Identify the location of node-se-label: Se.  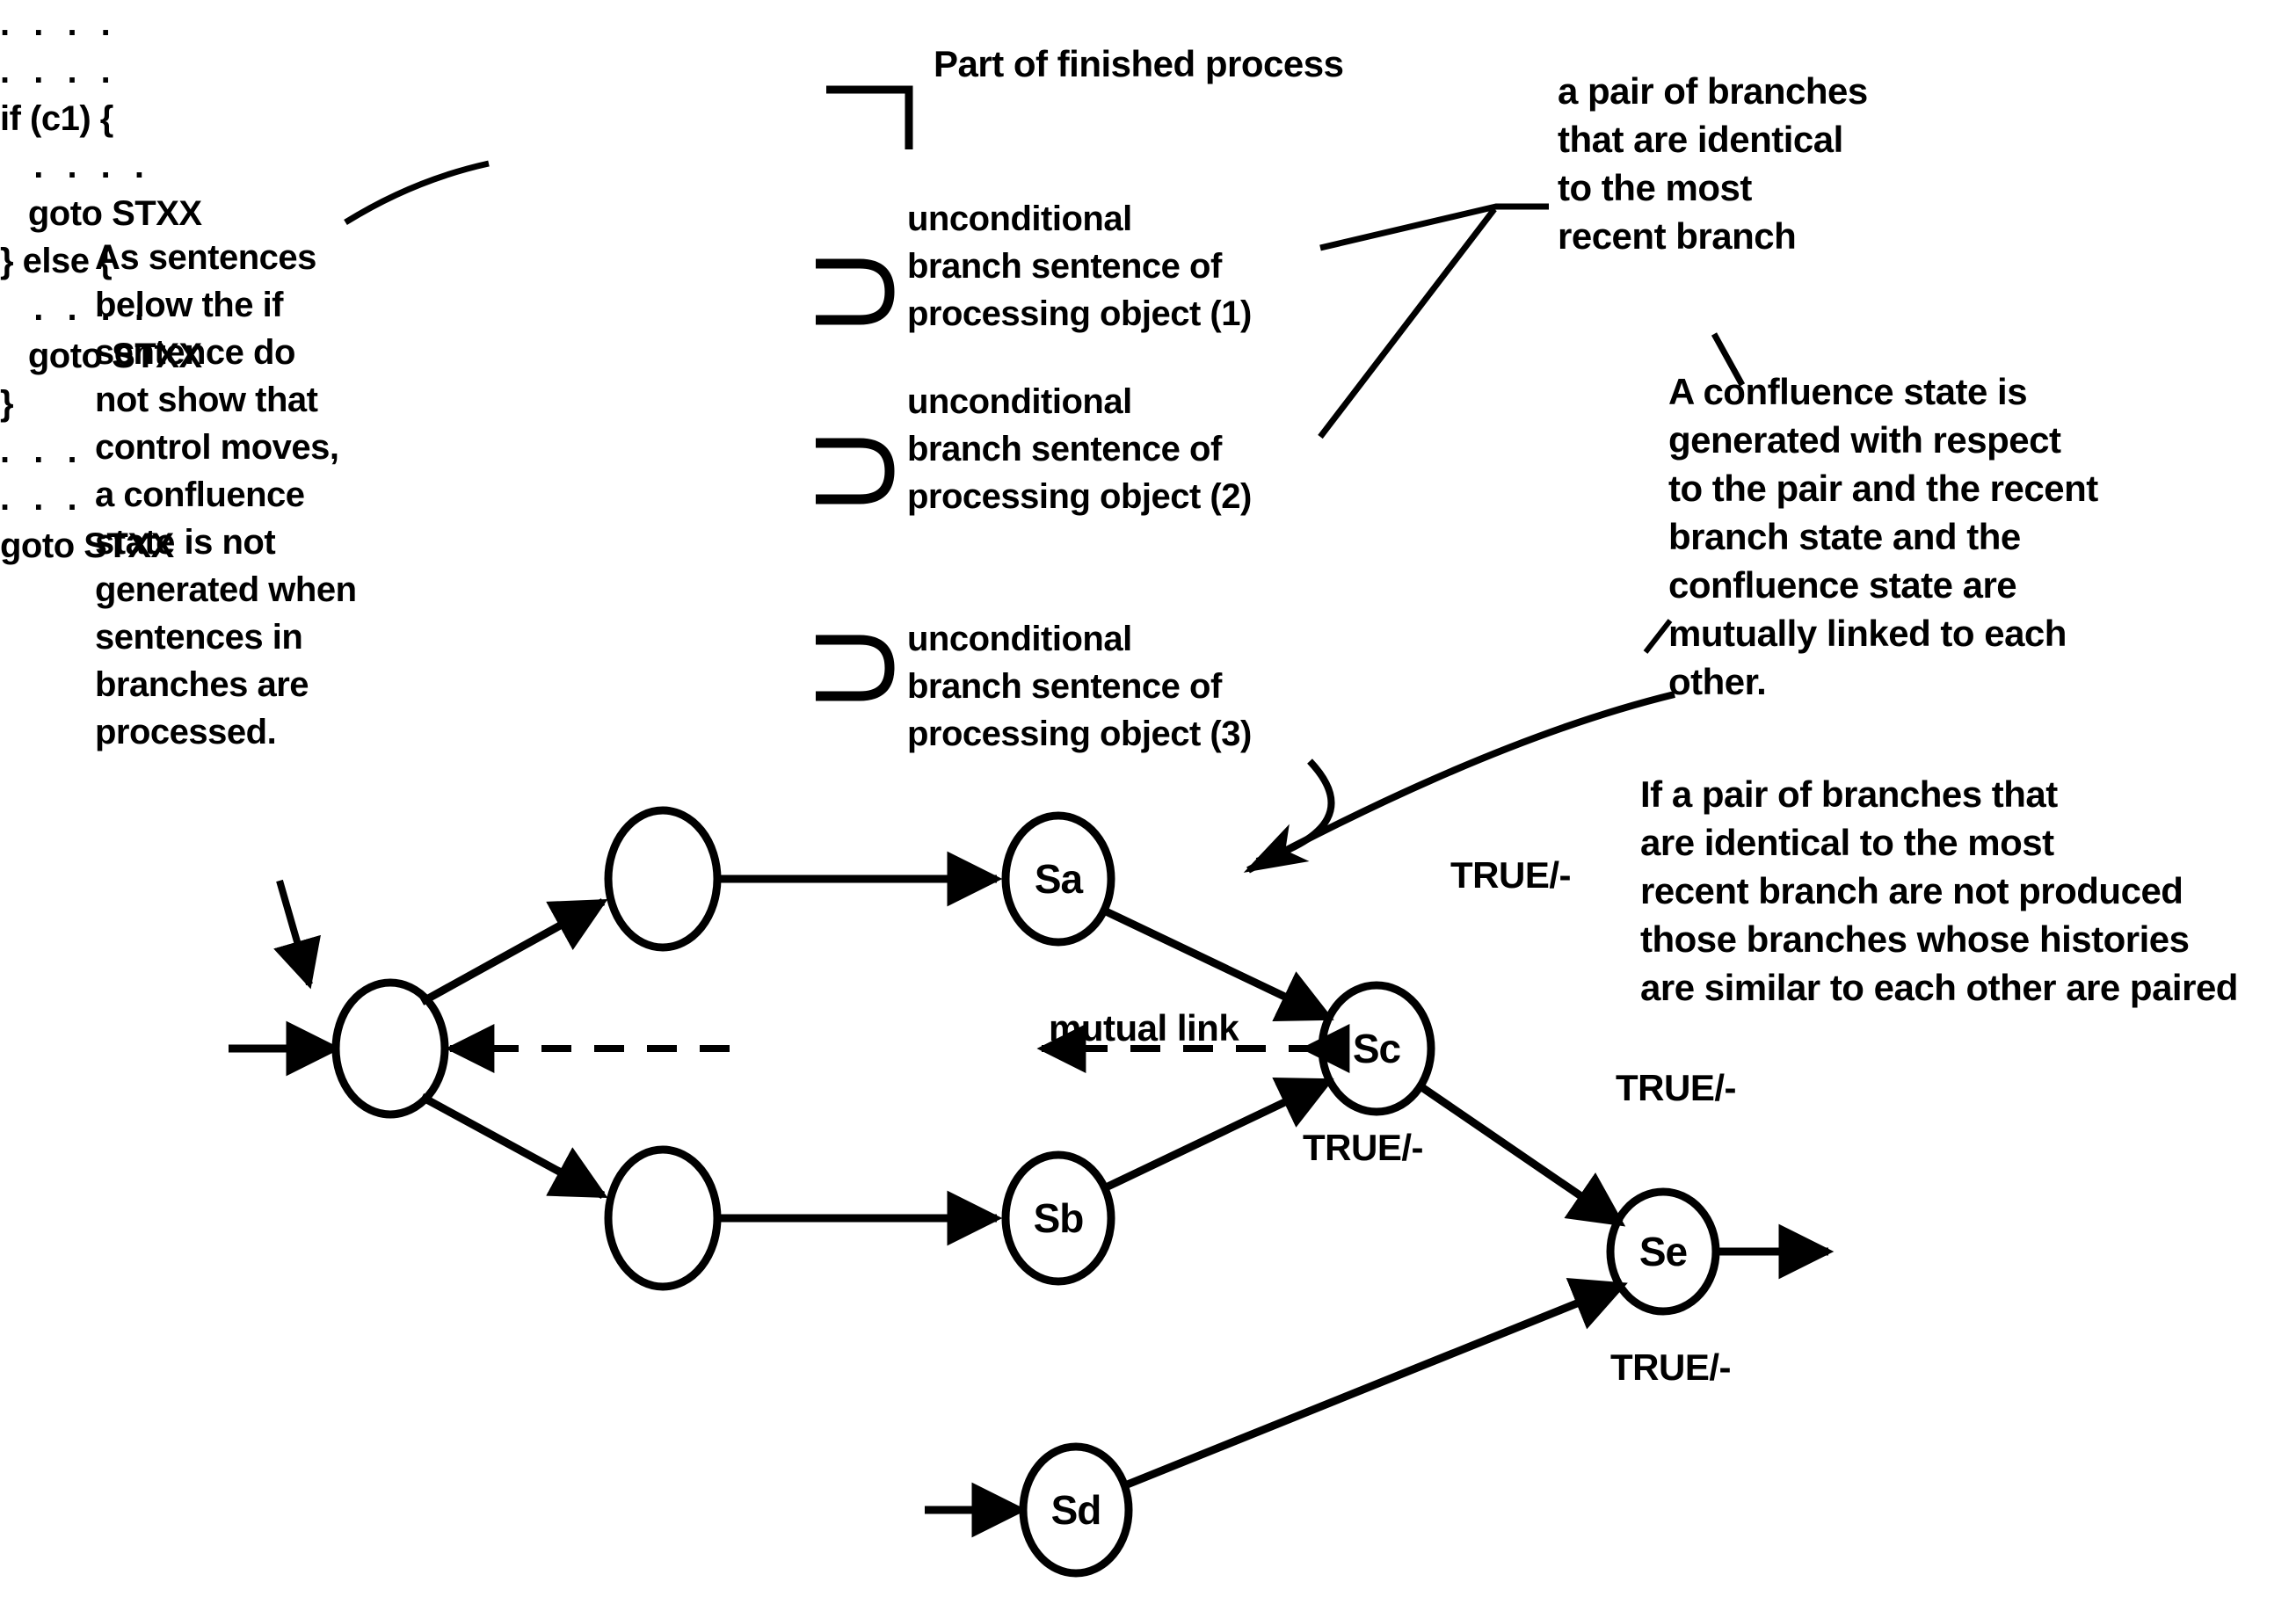
(1663, 1251).